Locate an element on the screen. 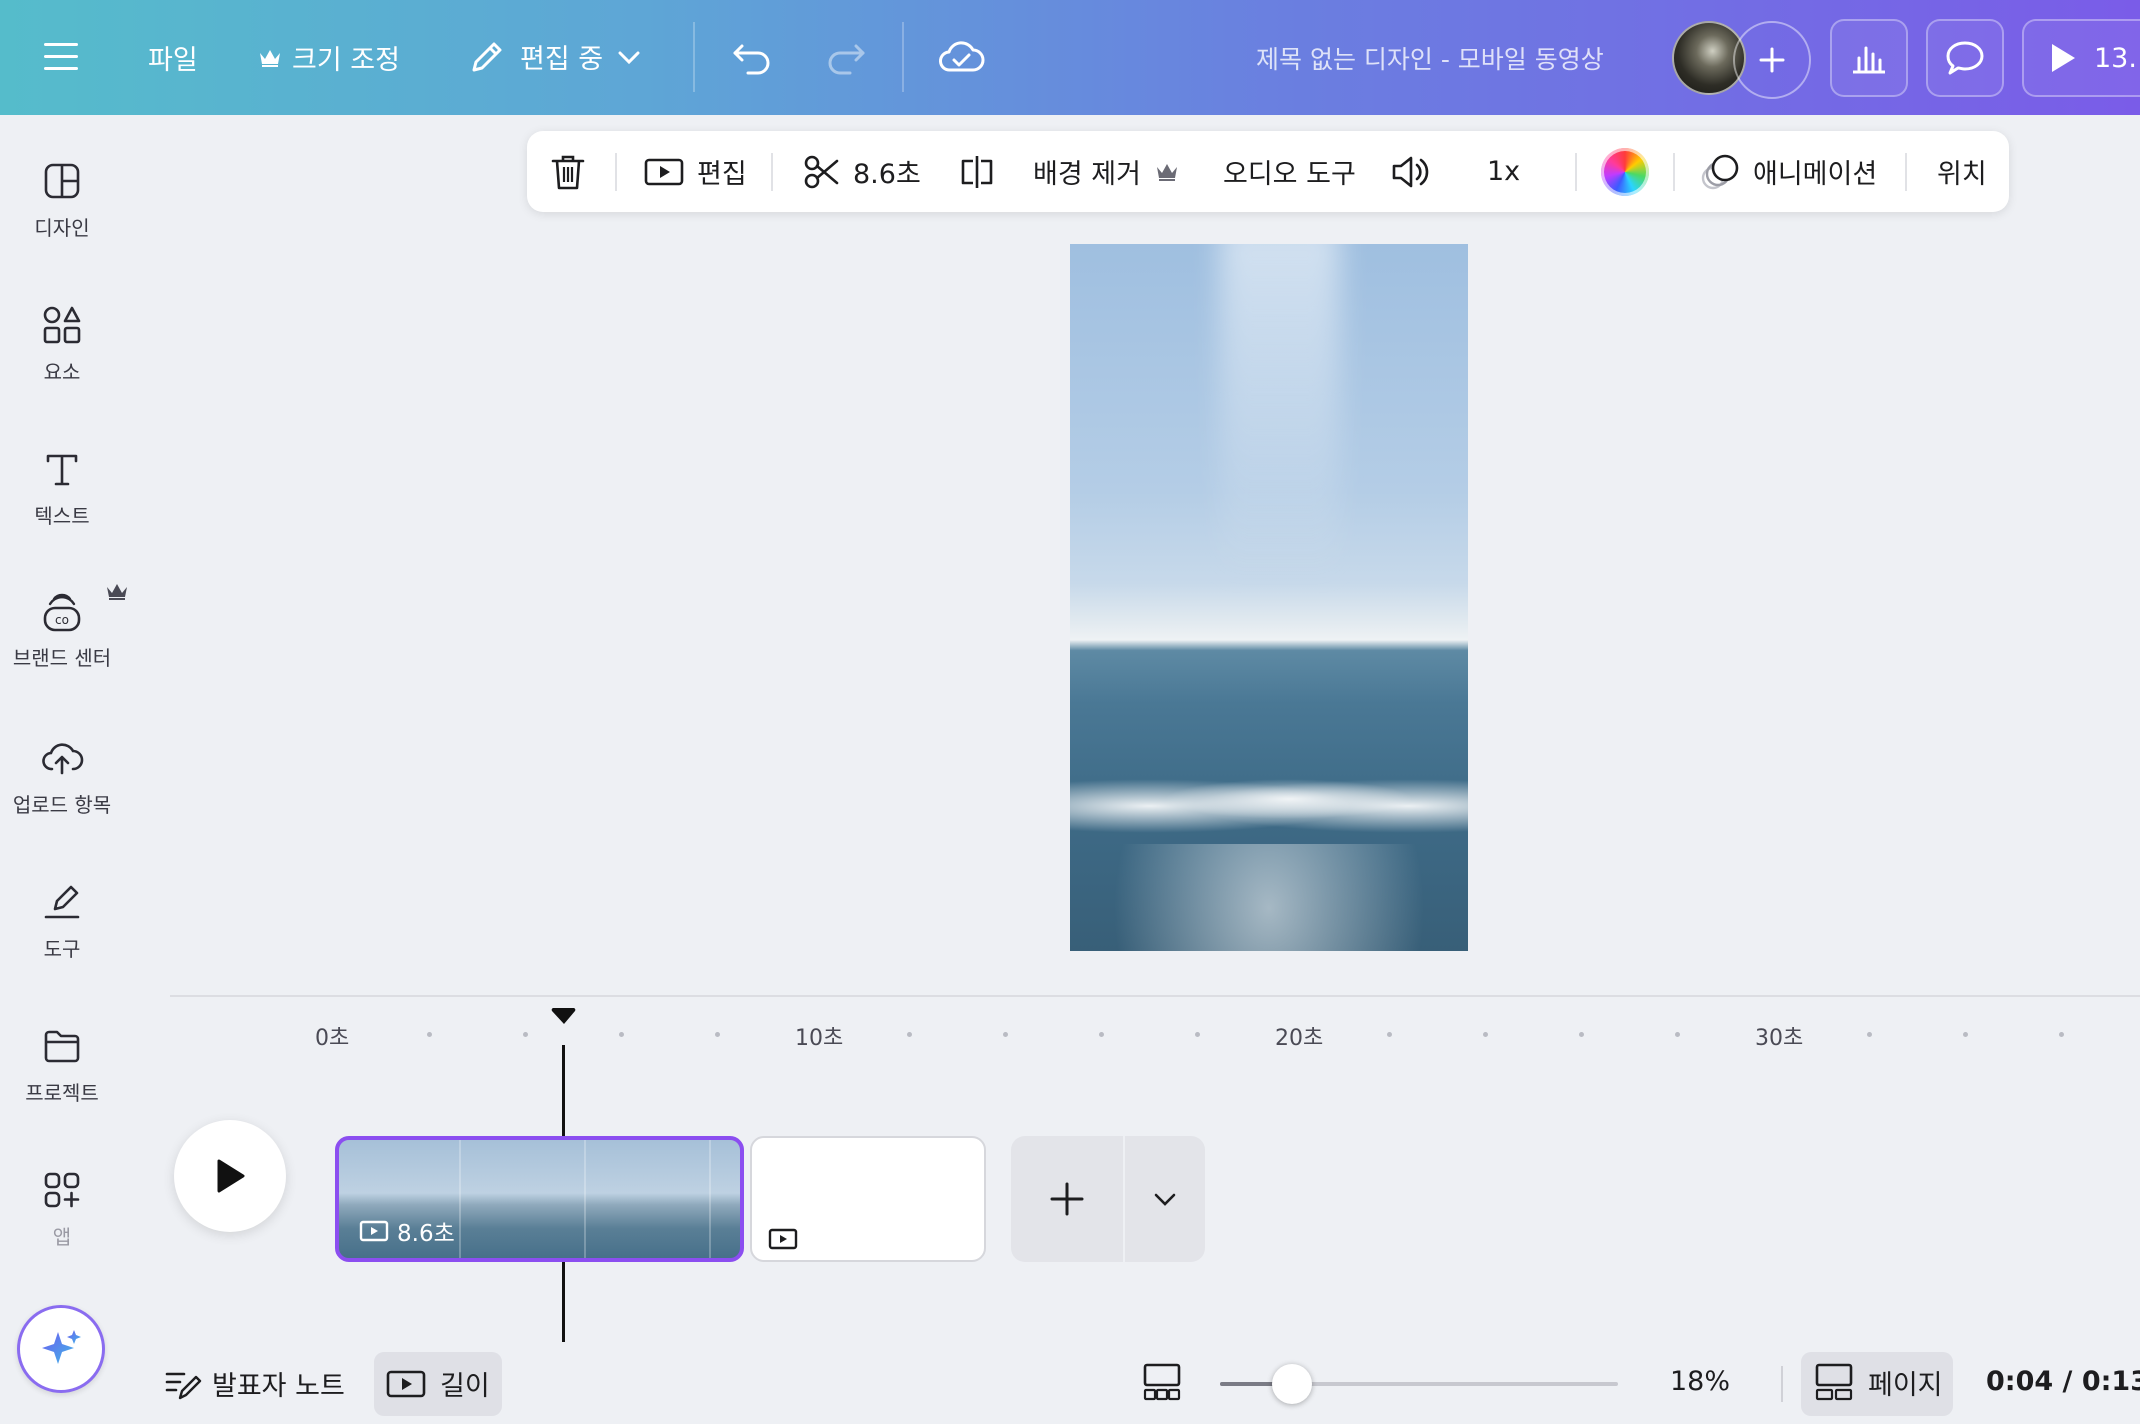  menu-button is located at coordinates (62, 57).